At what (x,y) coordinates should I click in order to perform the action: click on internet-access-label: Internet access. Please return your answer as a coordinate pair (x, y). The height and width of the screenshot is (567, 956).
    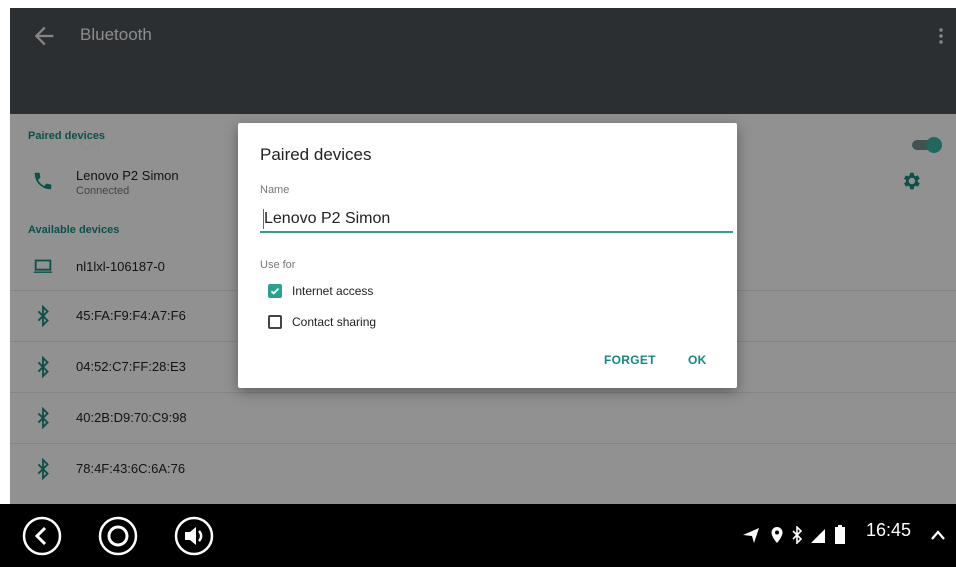
    Looking at the image, I should click on (333, 291).